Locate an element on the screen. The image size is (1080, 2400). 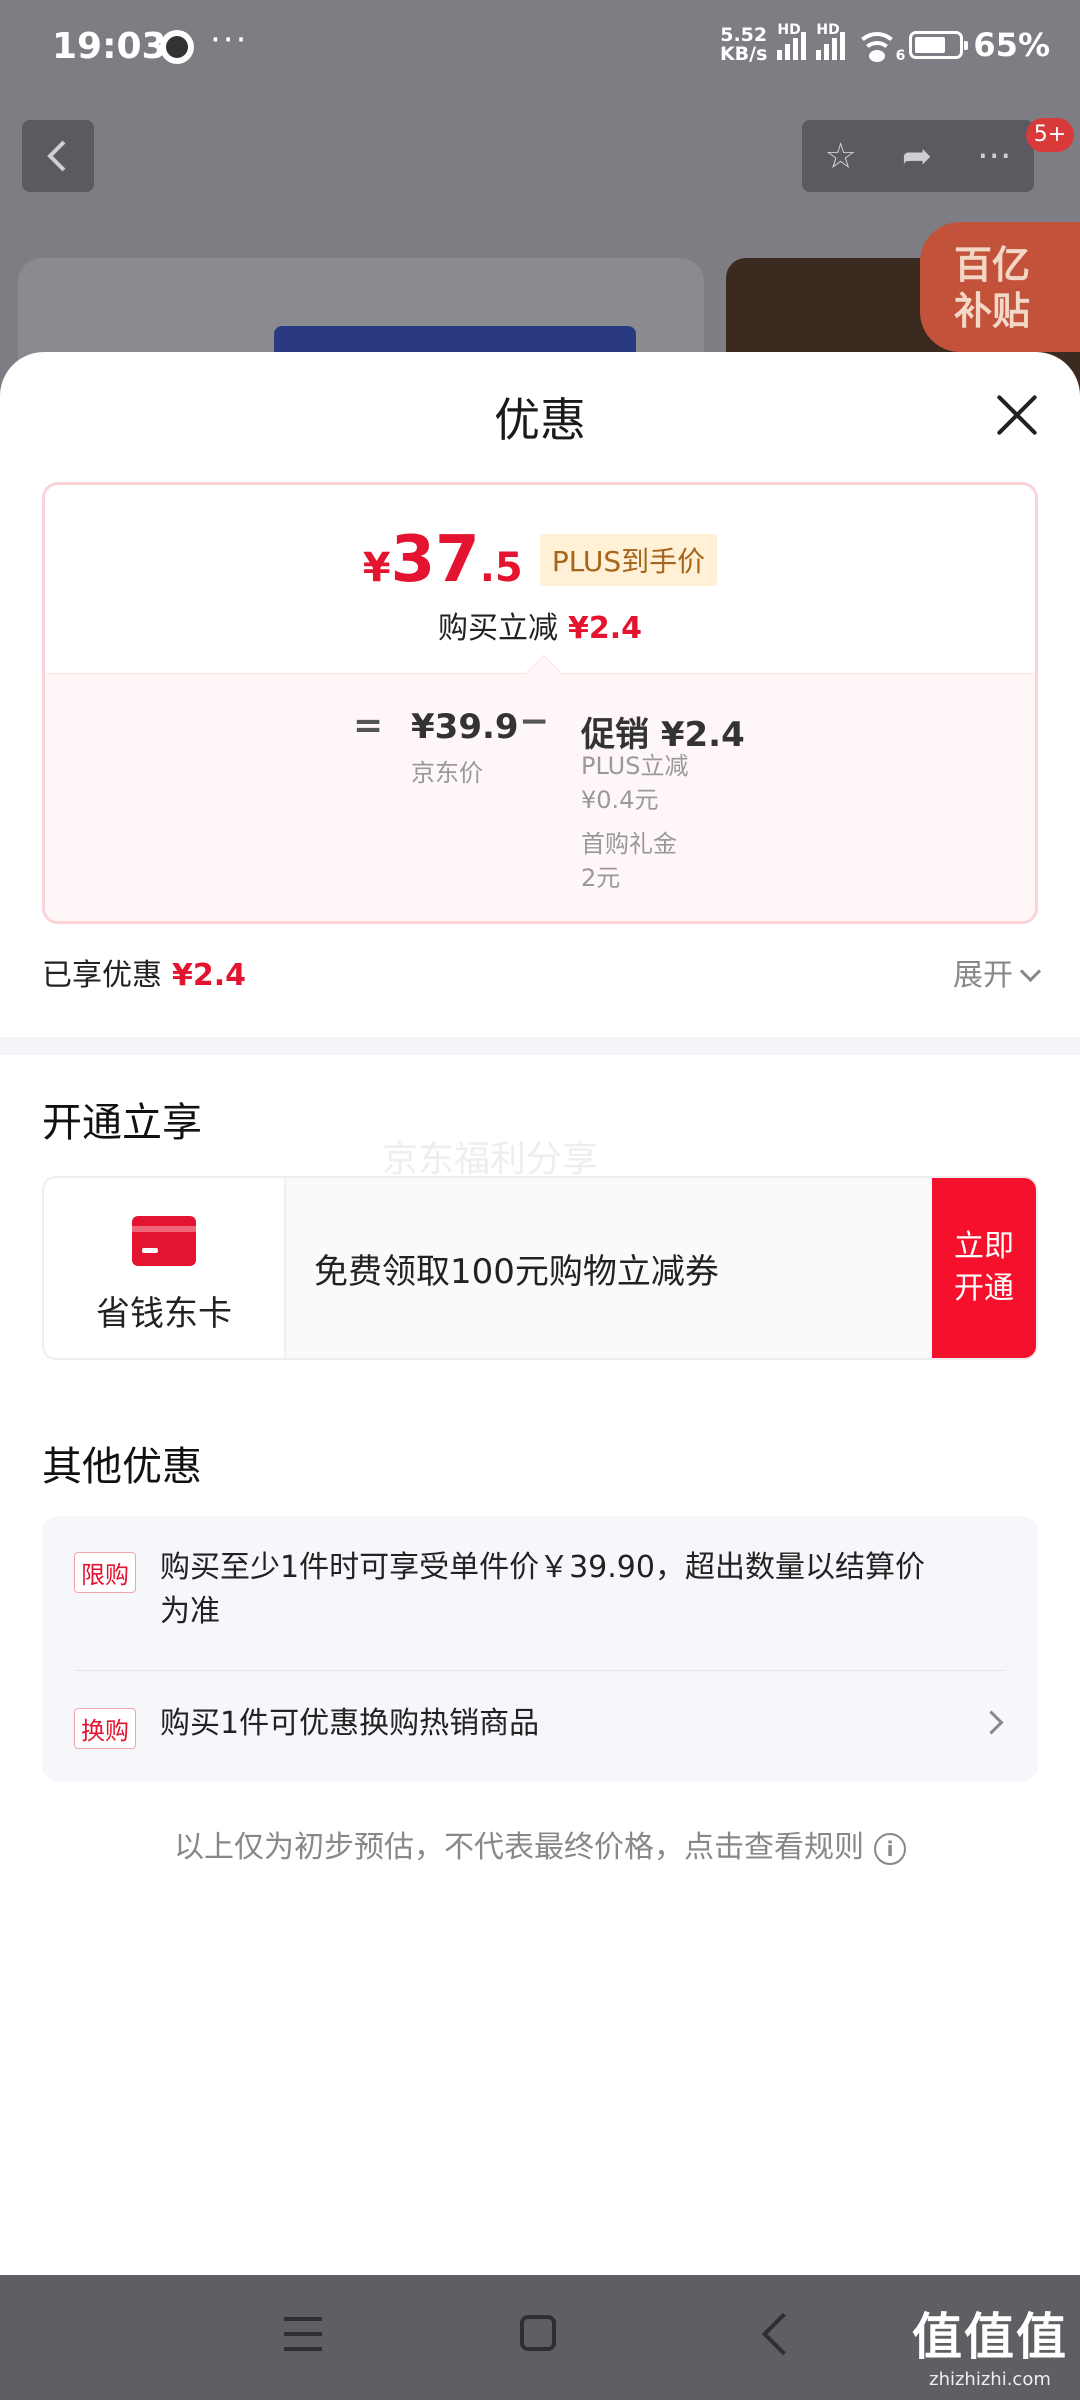
enjoyed-discount: 已享优惠 ¥2.4 is located at coordinates (144, 975).